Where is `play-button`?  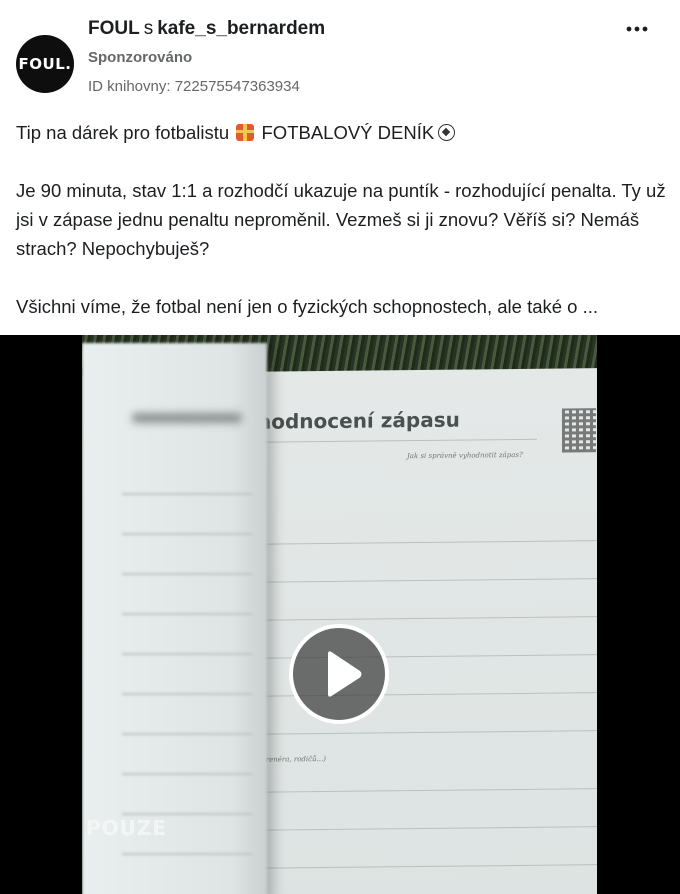
play-button is located at coordinates (339, 674).